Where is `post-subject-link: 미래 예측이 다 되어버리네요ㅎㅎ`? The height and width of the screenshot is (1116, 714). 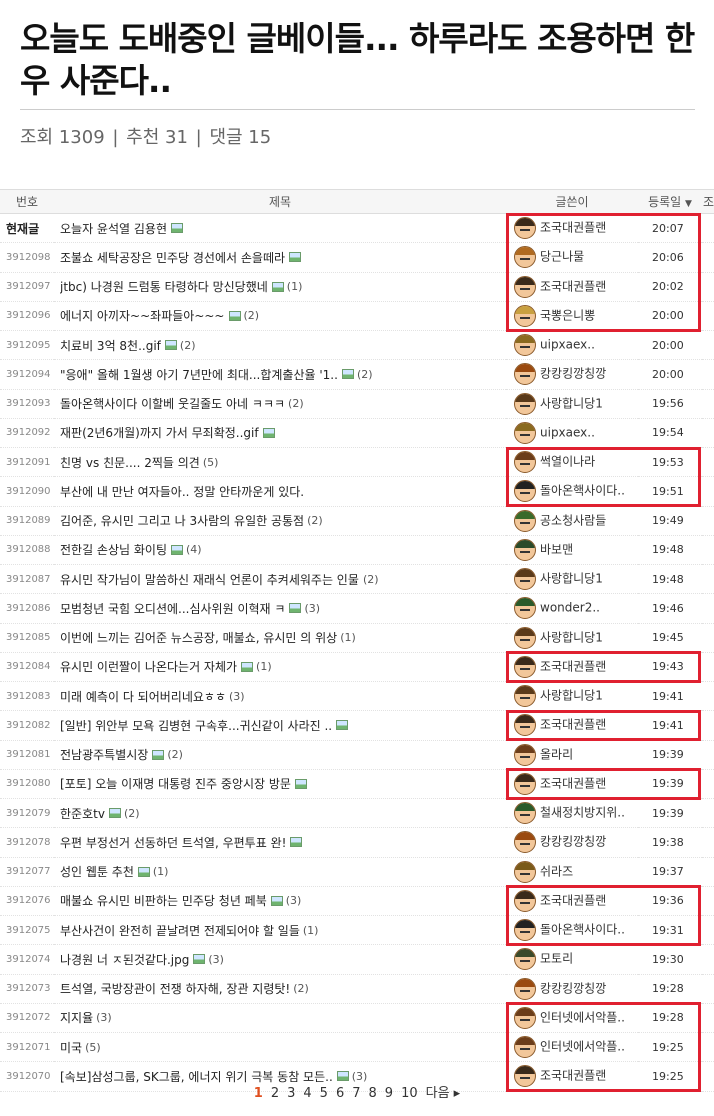 post-subject-link: 미래 예측이 다 되어버리네요ㅎㅎ is located at coordinates (143, 696).